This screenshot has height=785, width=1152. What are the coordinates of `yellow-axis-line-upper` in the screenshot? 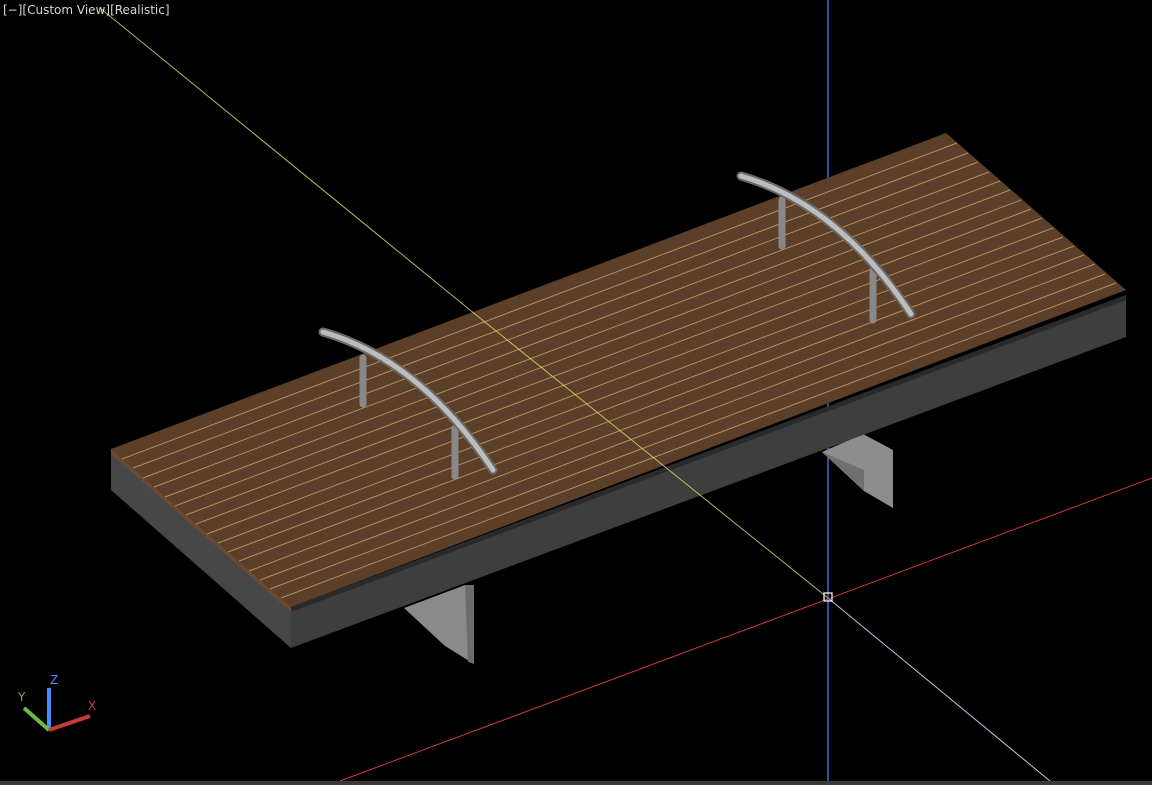 It's located at (285, 159).